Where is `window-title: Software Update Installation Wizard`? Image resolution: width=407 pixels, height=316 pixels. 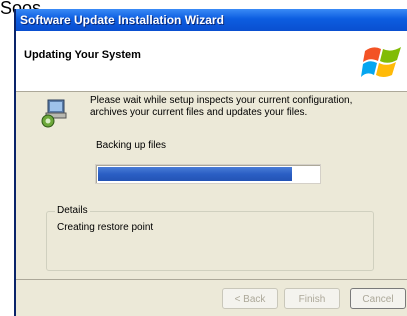 window-title: Software Update Installation Wizard is located at coordinates (122, 20).